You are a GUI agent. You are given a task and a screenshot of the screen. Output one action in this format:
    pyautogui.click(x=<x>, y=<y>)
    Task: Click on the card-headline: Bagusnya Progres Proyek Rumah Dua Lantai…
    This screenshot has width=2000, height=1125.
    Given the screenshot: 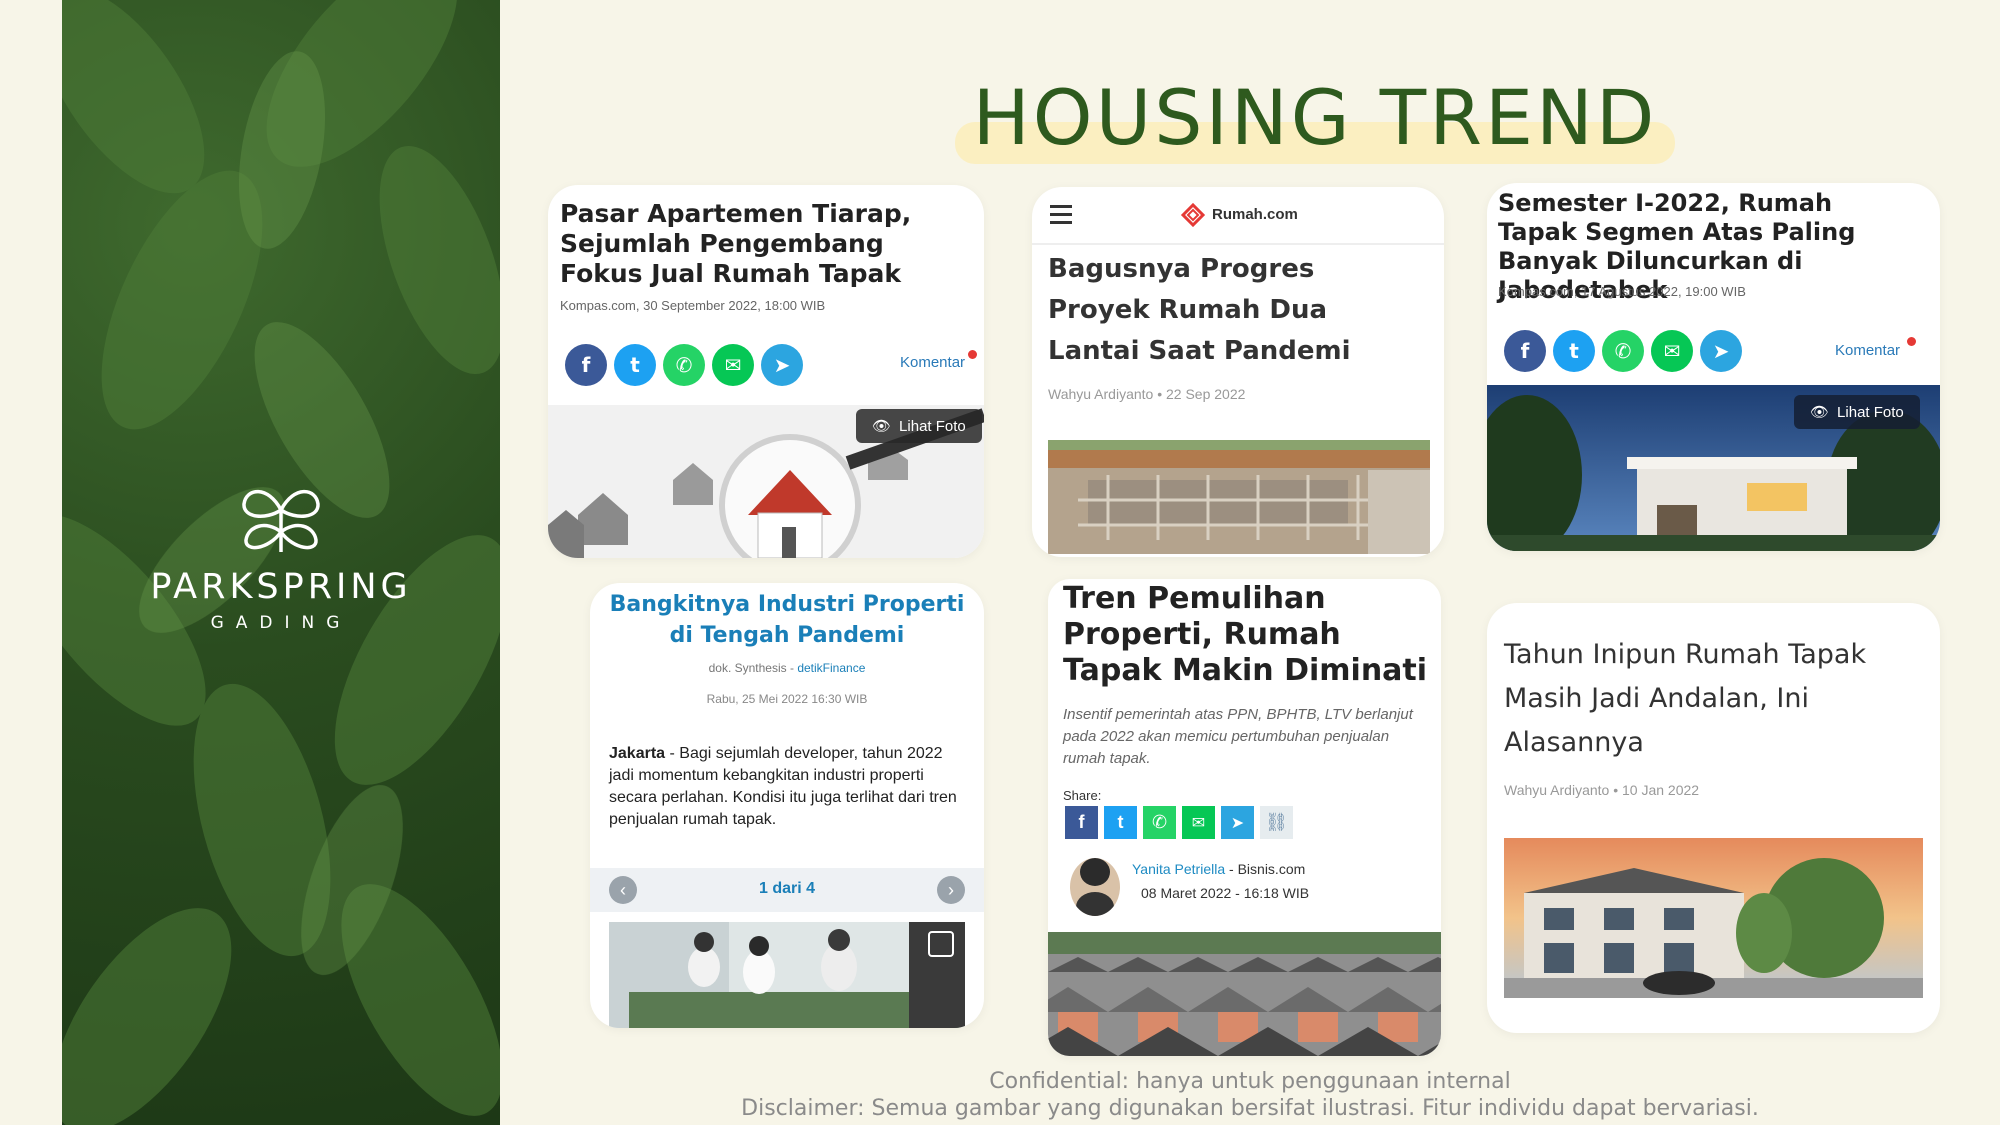 What is the action you would take?
    pyautogui.click(x=1233, y=310)
    